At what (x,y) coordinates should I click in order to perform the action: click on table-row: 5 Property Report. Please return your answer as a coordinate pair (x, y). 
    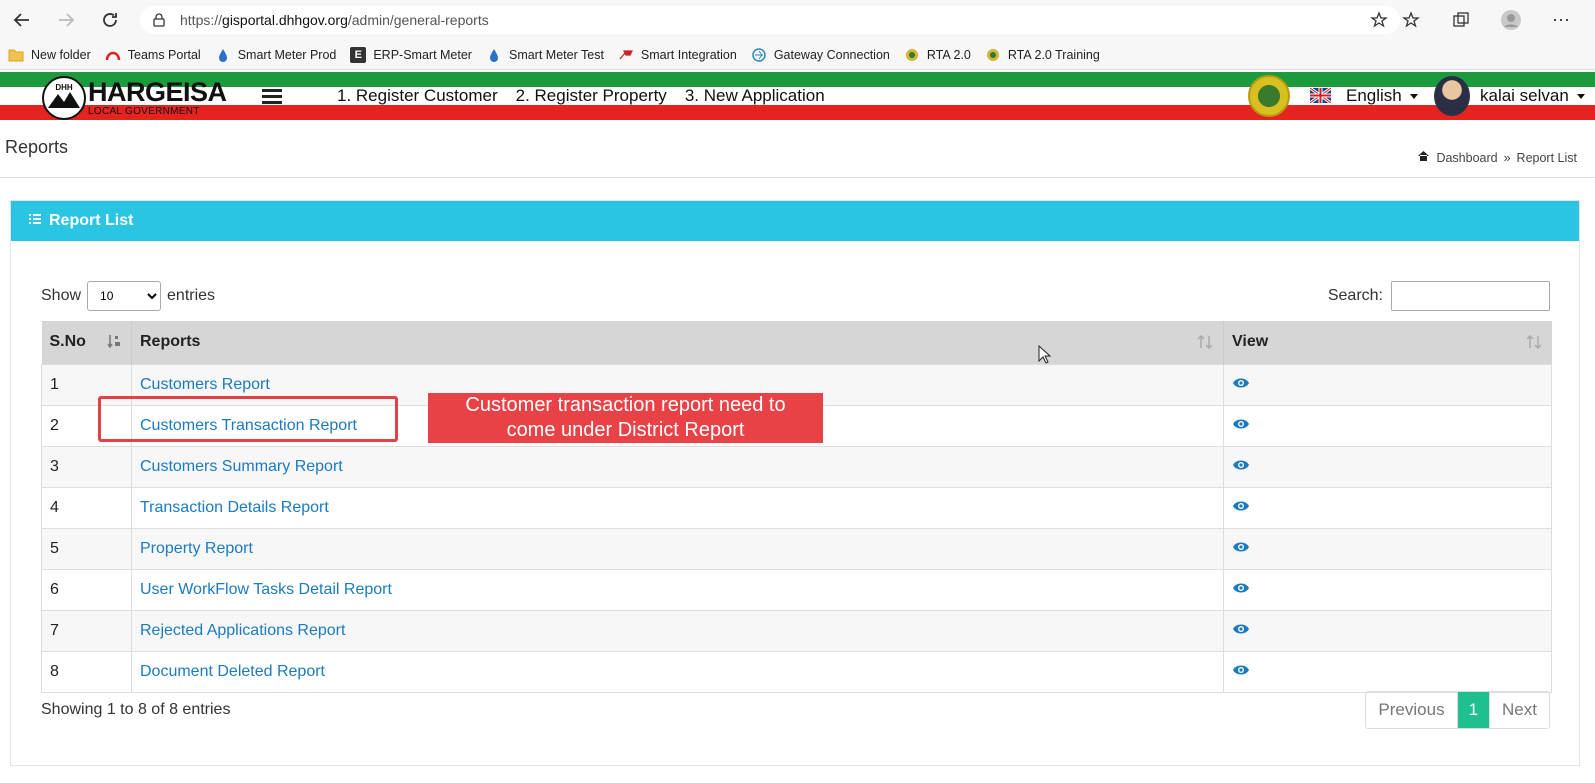
    Looking at the image, I should click on (796, 548).